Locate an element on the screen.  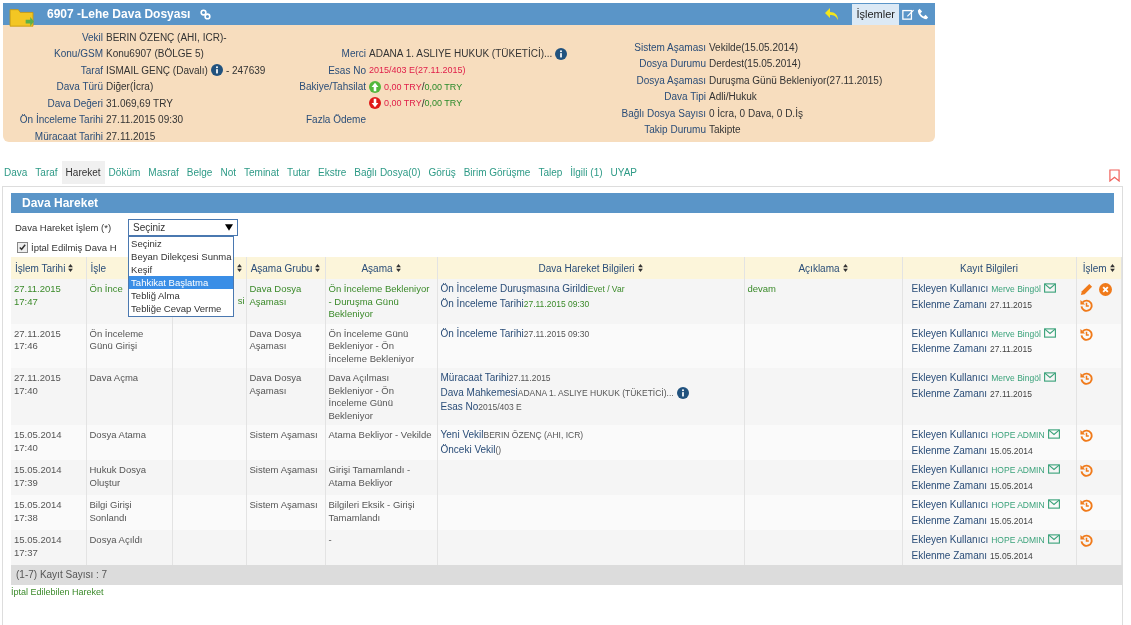
tab: Teminat is located at coordinates (261, 172).